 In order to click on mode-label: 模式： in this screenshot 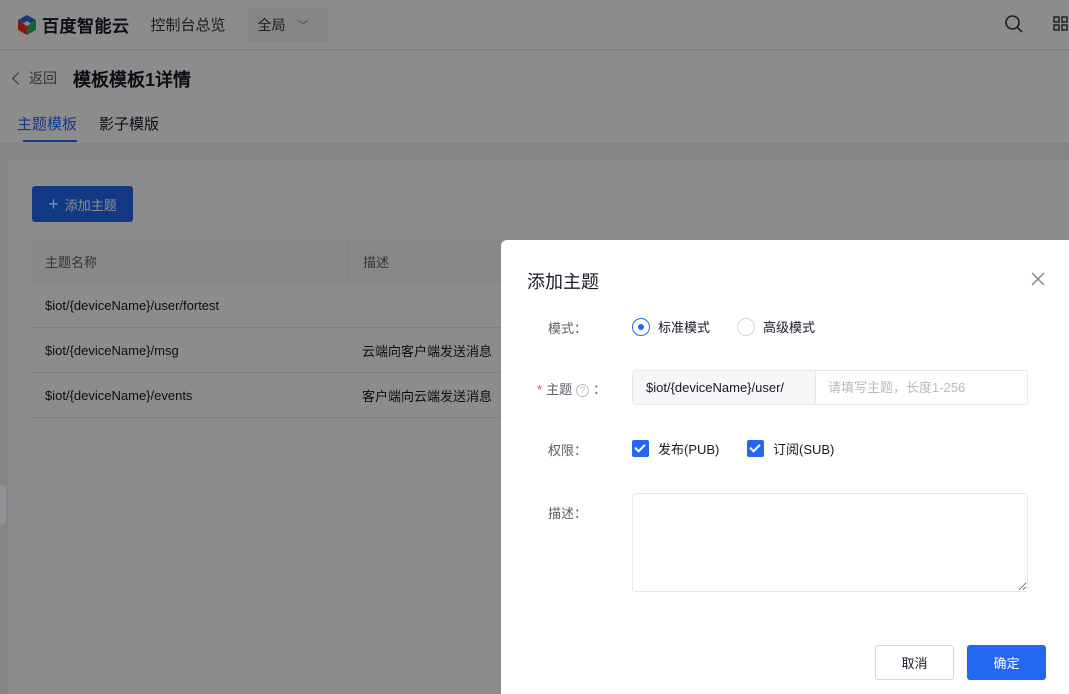, I will do `click(568, 328)`.